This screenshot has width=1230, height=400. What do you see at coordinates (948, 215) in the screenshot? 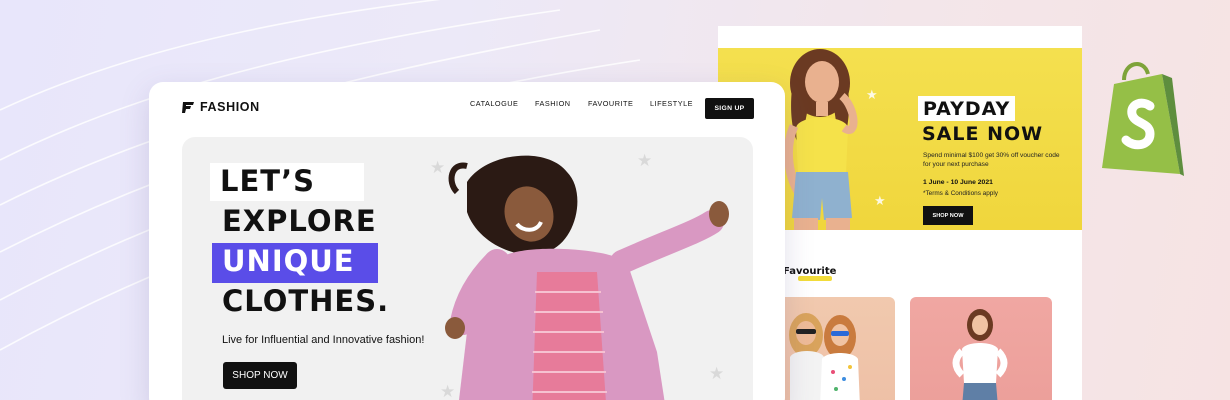
I see `promo-shop-now-button: SHOP NOW` at bounding box center [948, 215].